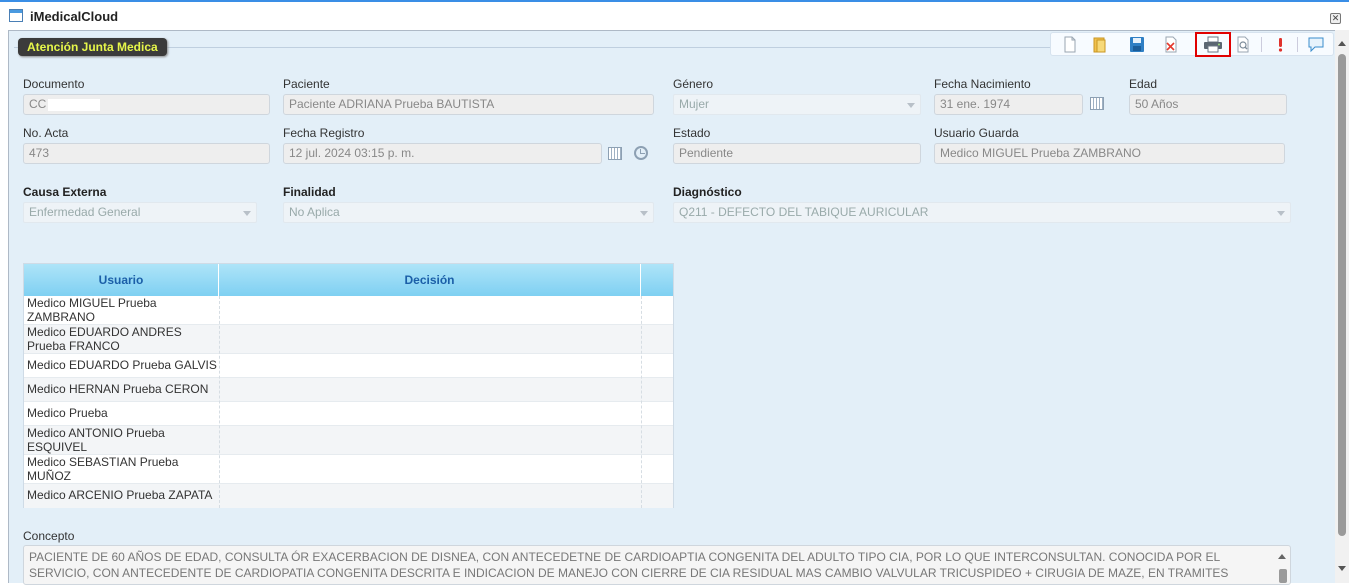 The image size is (1349, 585). I want to click on documento-field: CC, so click(146, 104).